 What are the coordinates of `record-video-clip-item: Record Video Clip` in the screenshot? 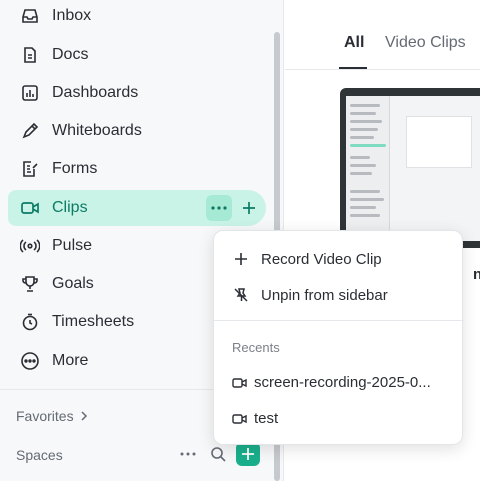 It's located at (339, 259).